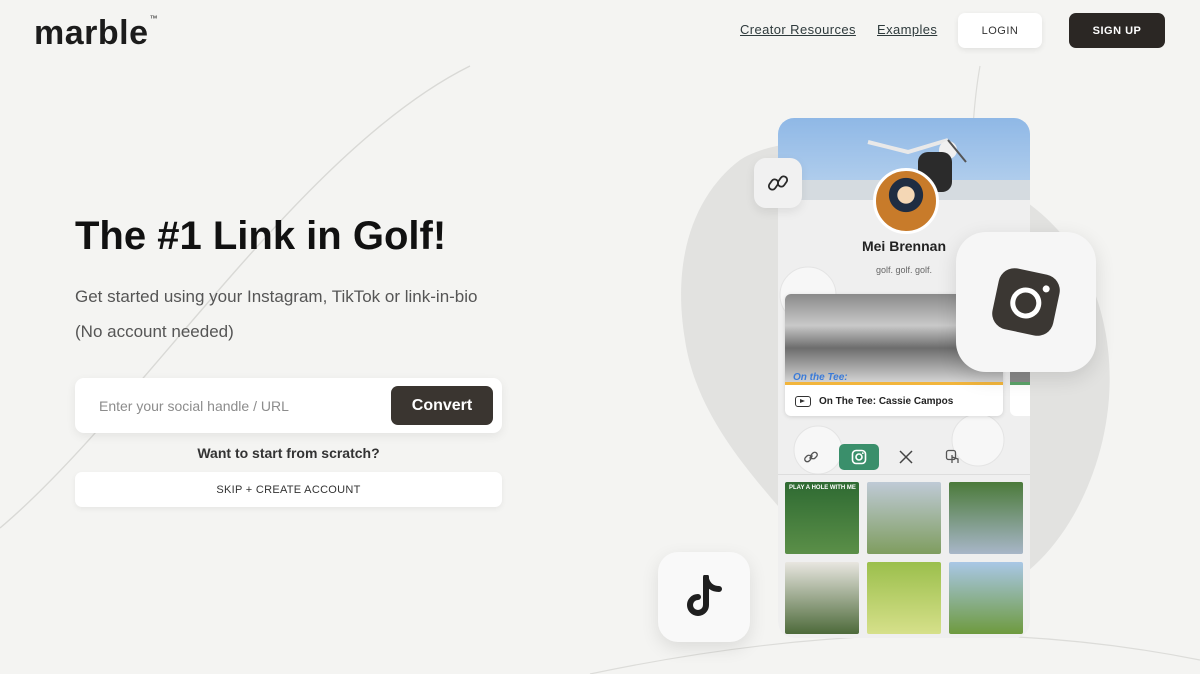 This screenshot has height=674, width=1200. What do you see at coordinates (907, 29) in the screenshot?
I see `nav-examples: Examples` at bounding box center [907, 29].